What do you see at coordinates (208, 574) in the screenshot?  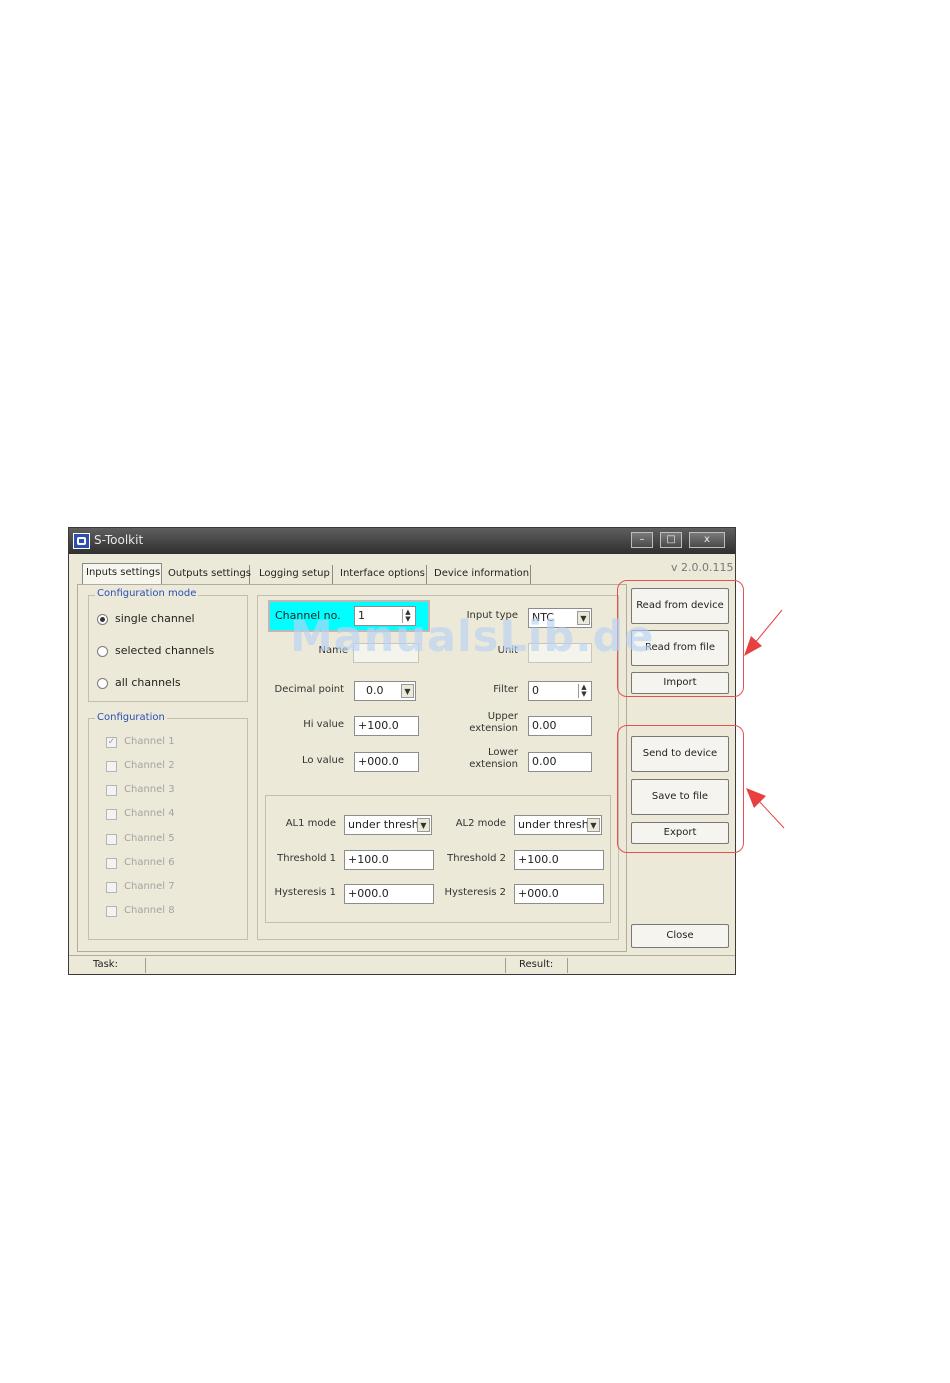 I see `tab-outputs-settings: Outputs settings` at bounding box center [208, 574].